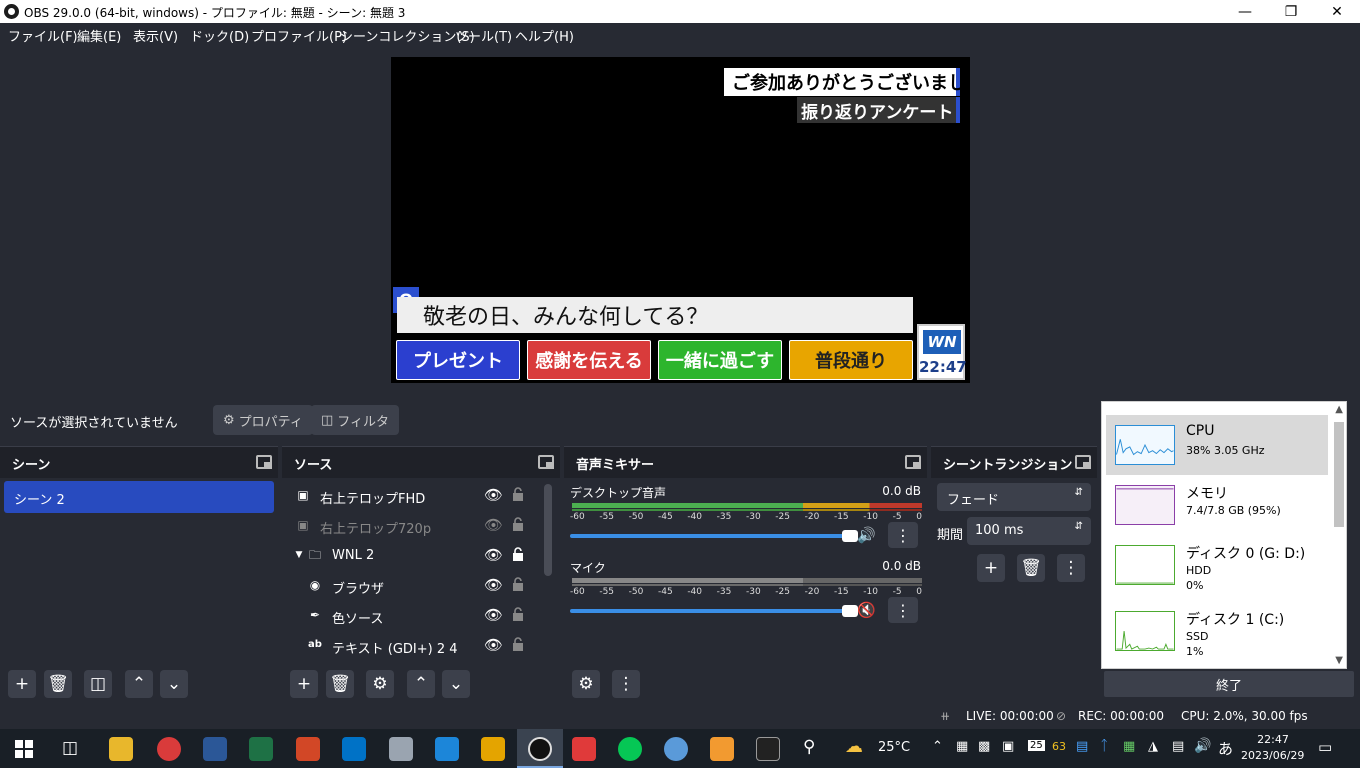 This screenshot has height=768, width=1360. Describe the element at coordinates (215, 749) in the screenshot. I see `word-icon` at that location.